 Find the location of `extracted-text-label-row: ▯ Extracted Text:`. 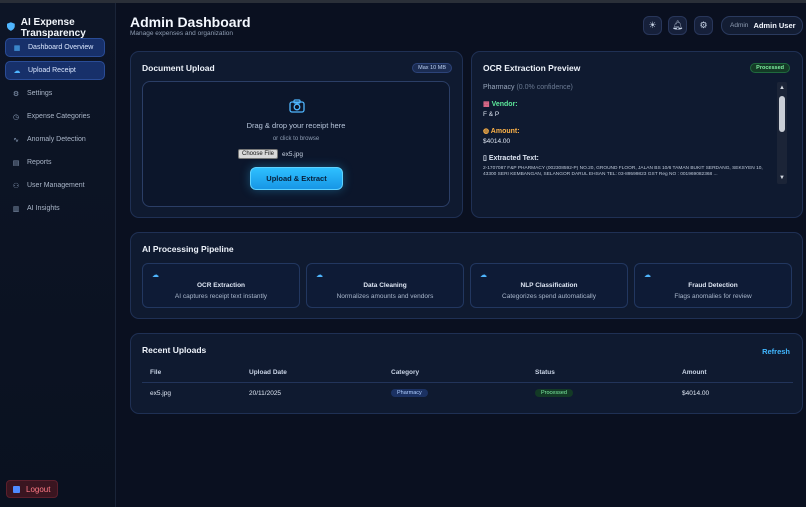

extracted-text-label-row: ▯ Extracted Text: is located at coordinates (511, 158).